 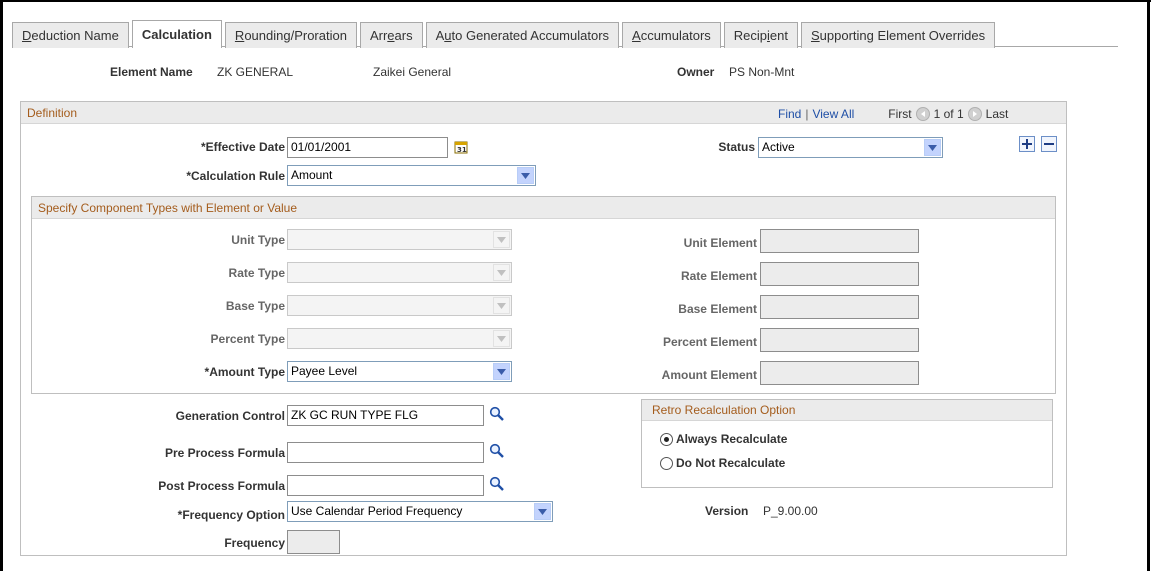 I want to click on tab-recipient: Recip i ent, so click(x=760, y=35).